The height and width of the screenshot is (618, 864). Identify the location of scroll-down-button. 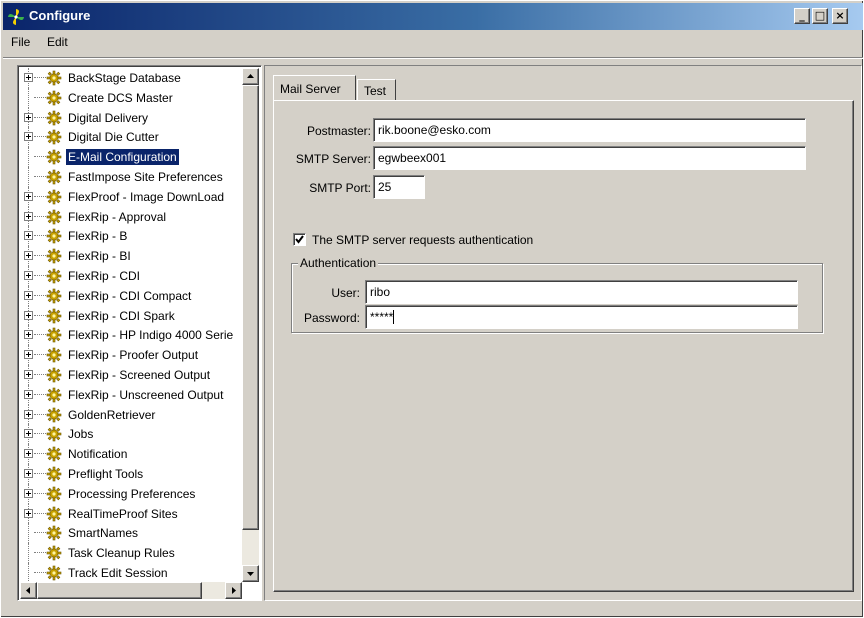
(250, 573).